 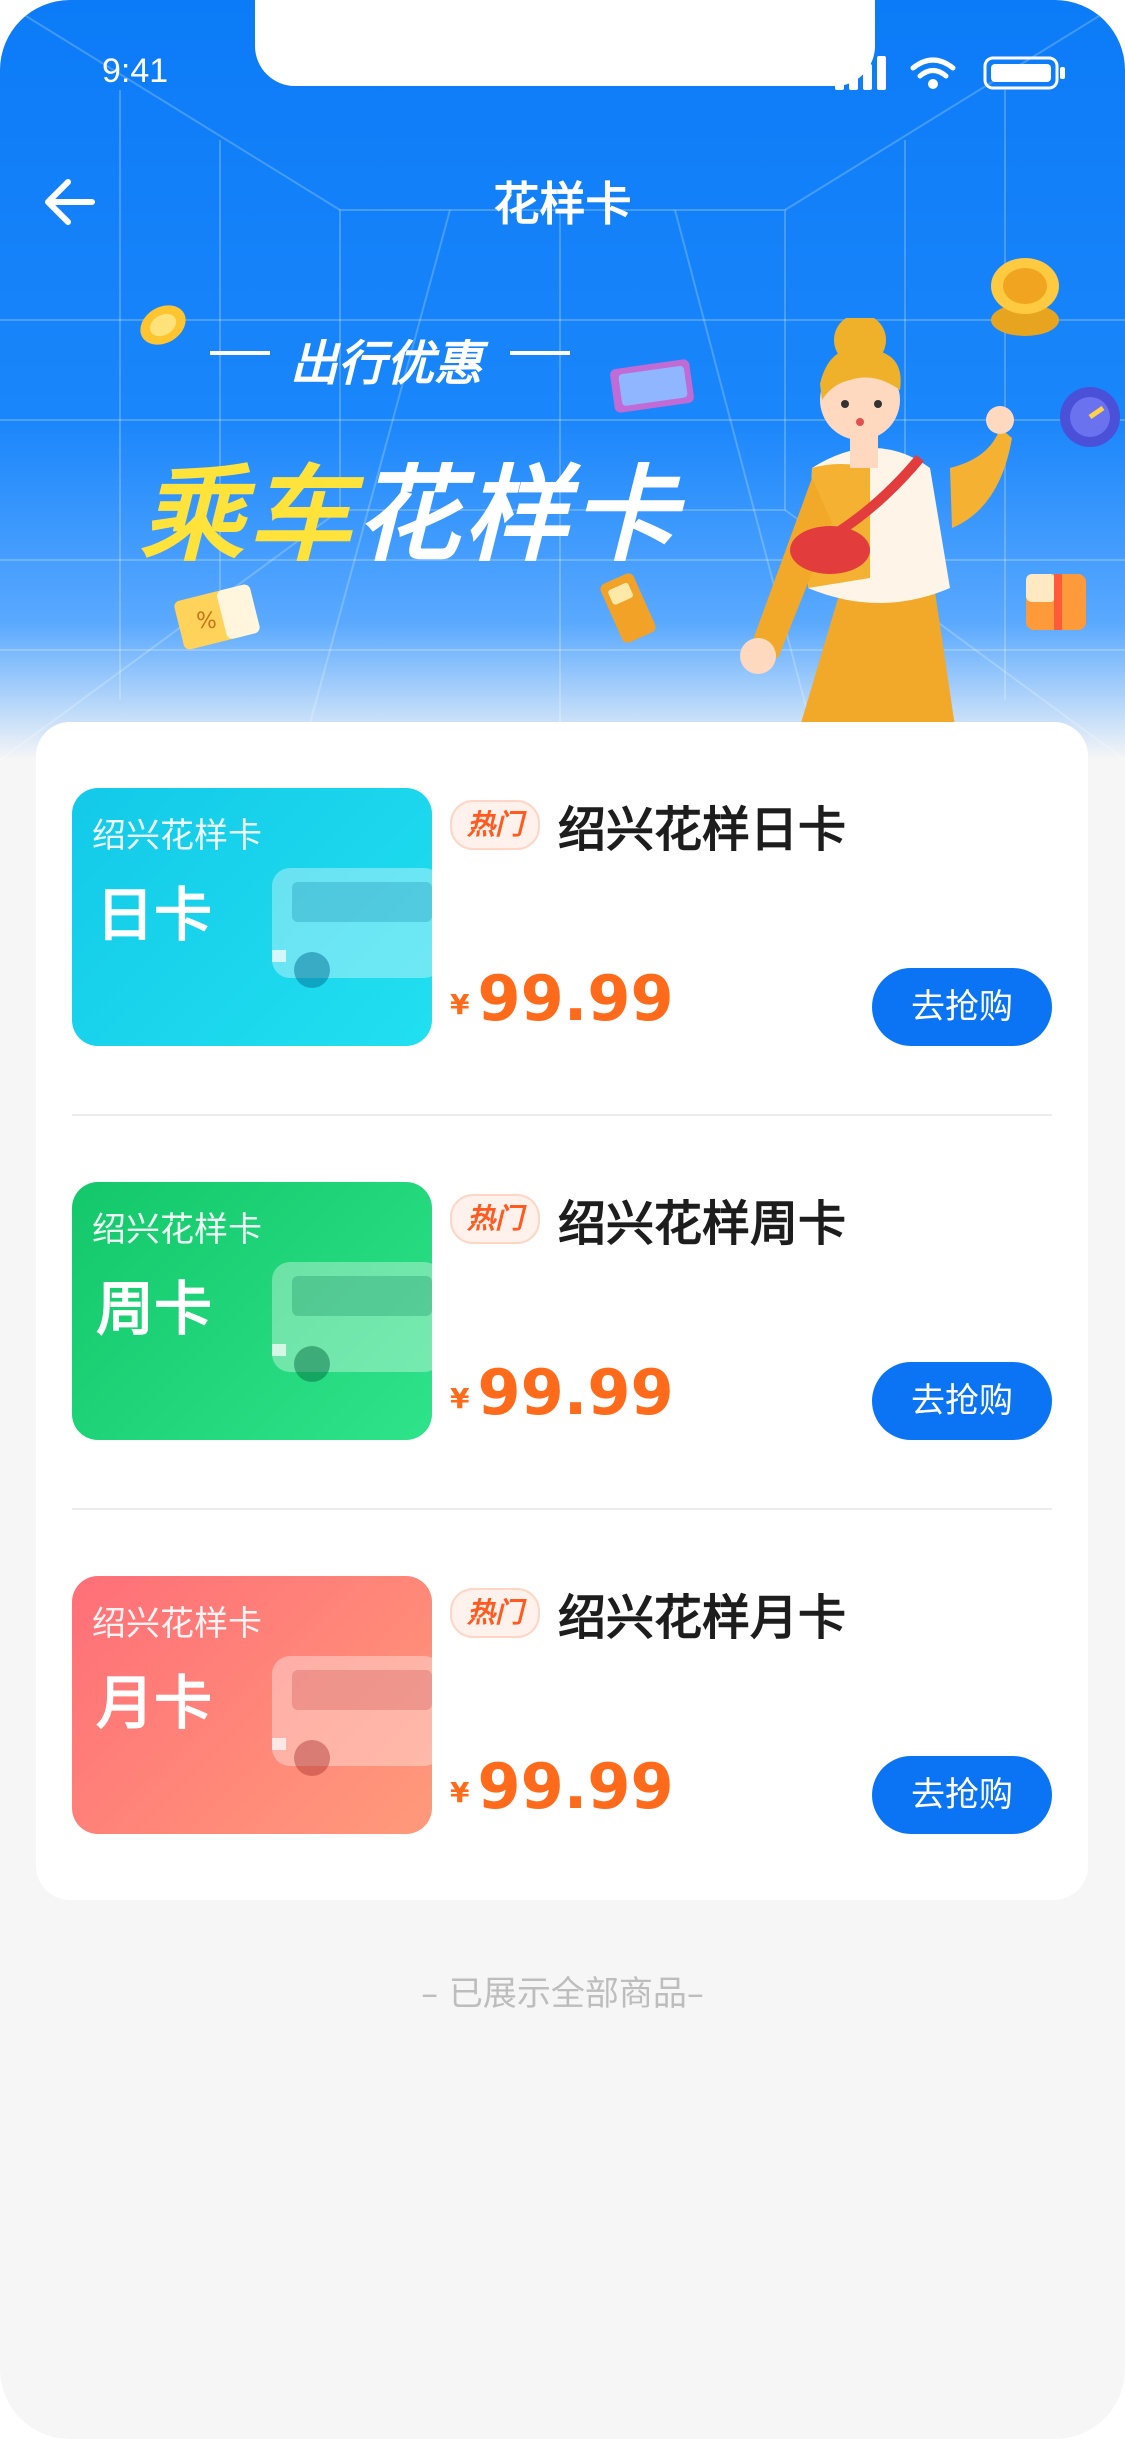 What do you see at coordinates (1024, 73) in the screenshot?
I see `battery-icon` at bounding box center [1024, 73].